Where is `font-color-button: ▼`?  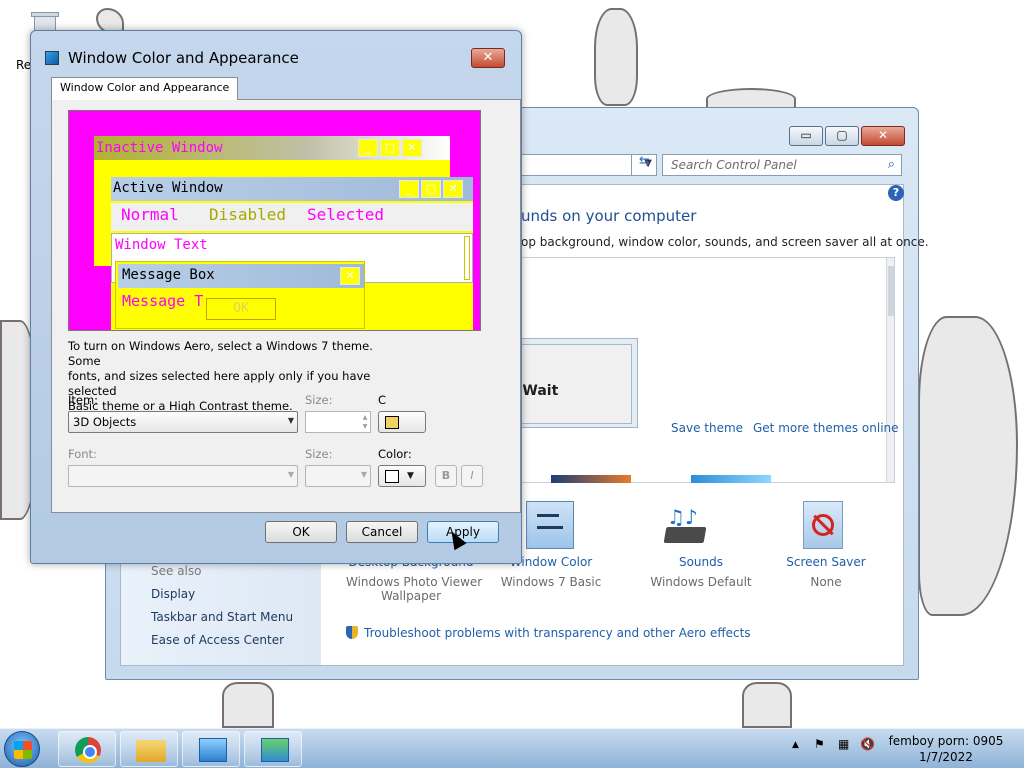
font-color-button: ▼ is located at coordinates (402, 476).